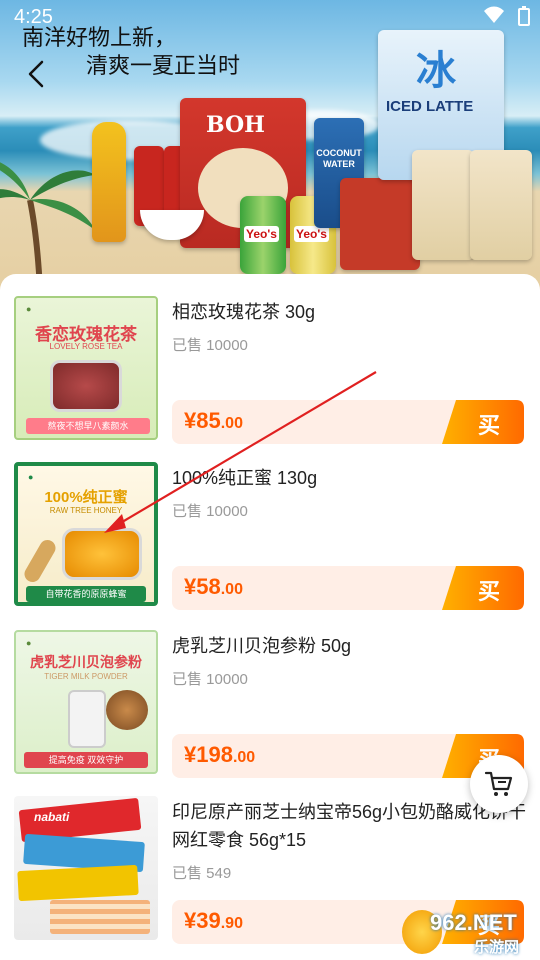 Image resolution: width=540 pixels, height=960 pixels. I want to click on back-button, so click(37, 74).